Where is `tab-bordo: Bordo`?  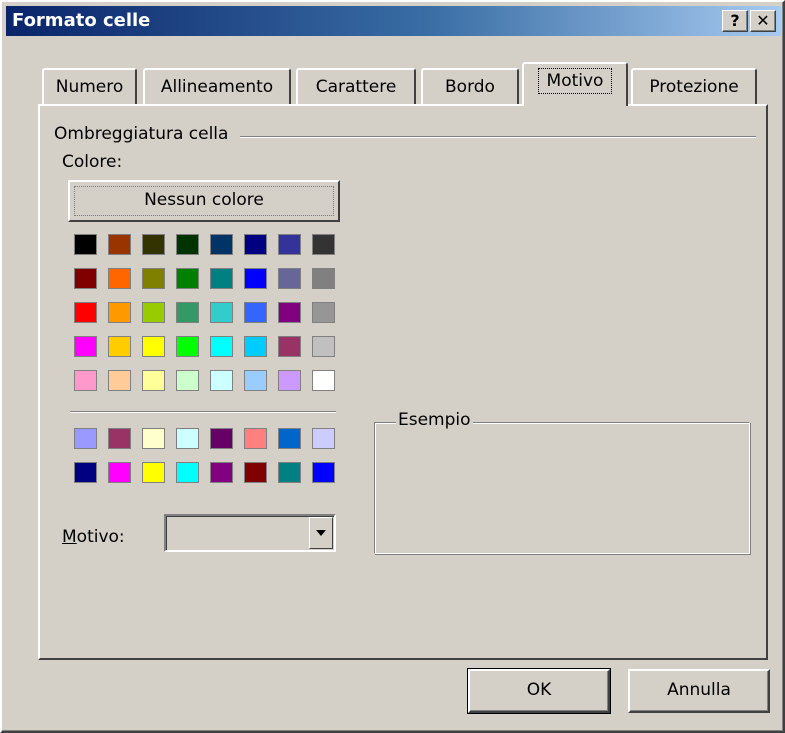
tab-bordo: Bordo is located at coordinates (470, 87).